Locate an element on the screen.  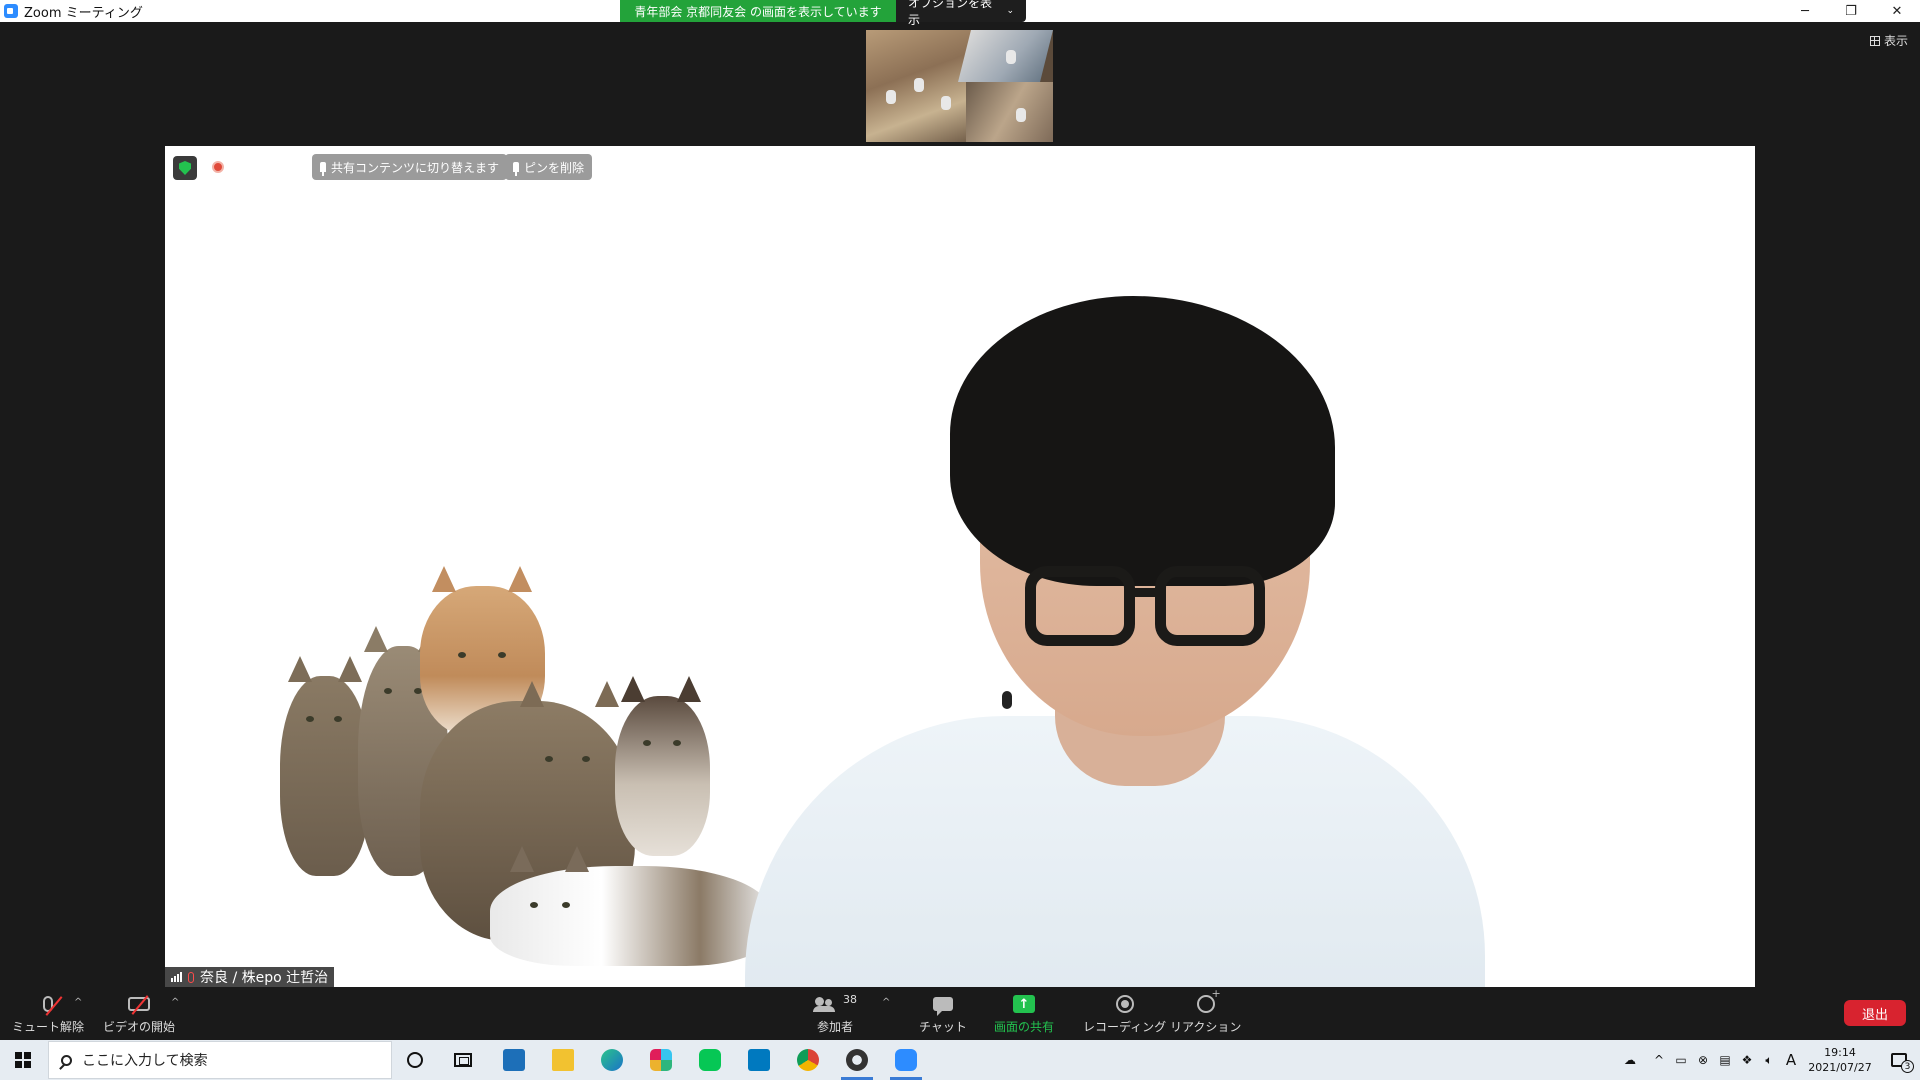
ime-indicator: A is located at coordinates (1791, 1060).